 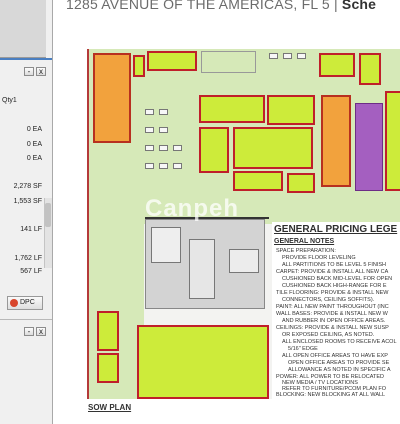 I want to click on legend-line: PAINT: ALL NEW PAINT THROUGHOUT (INC, so click(x=332, y=307).